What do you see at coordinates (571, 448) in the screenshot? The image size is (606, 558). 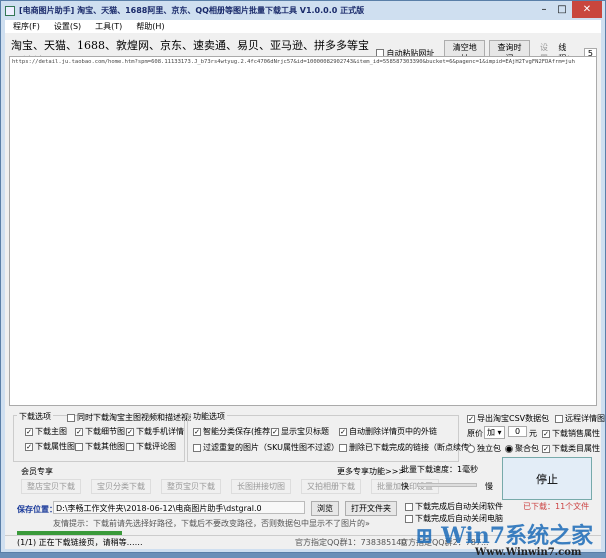 I see `category-attr-checkbox: ✓ 下载类目属性` at bounding box center [571, 448].